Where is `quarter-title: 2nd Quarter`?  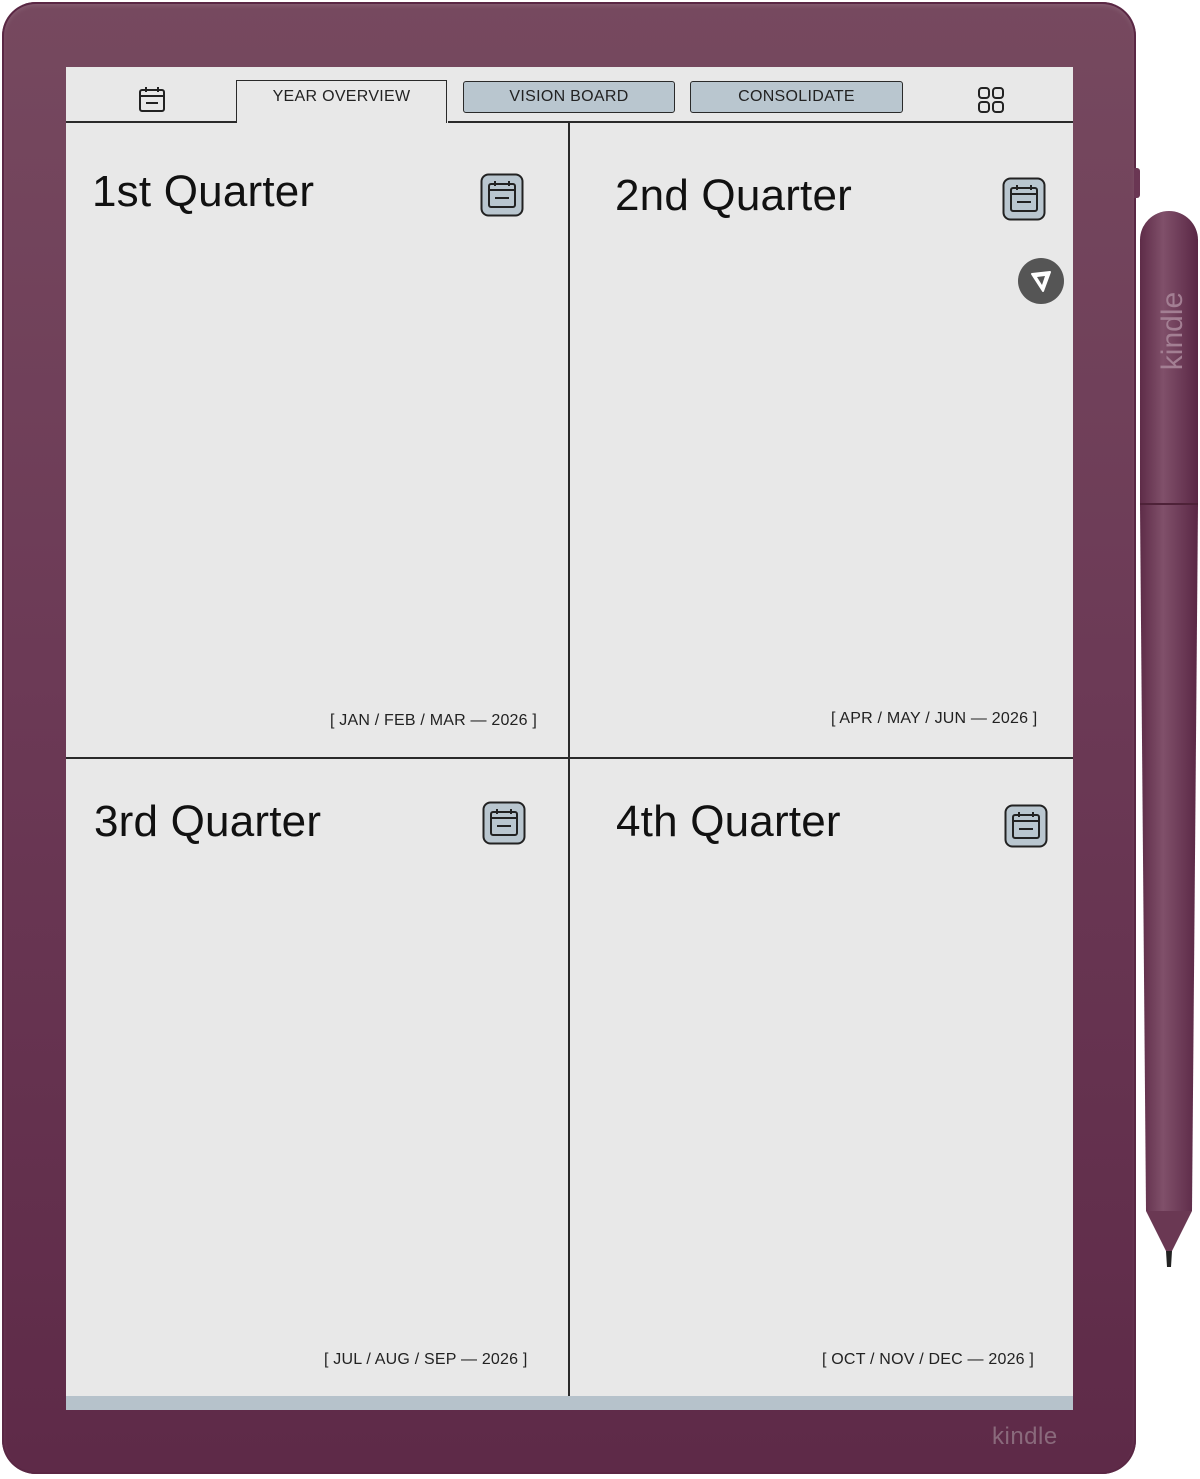 quarter-title: 2nd Quarter is located at coordinates (734, 195).